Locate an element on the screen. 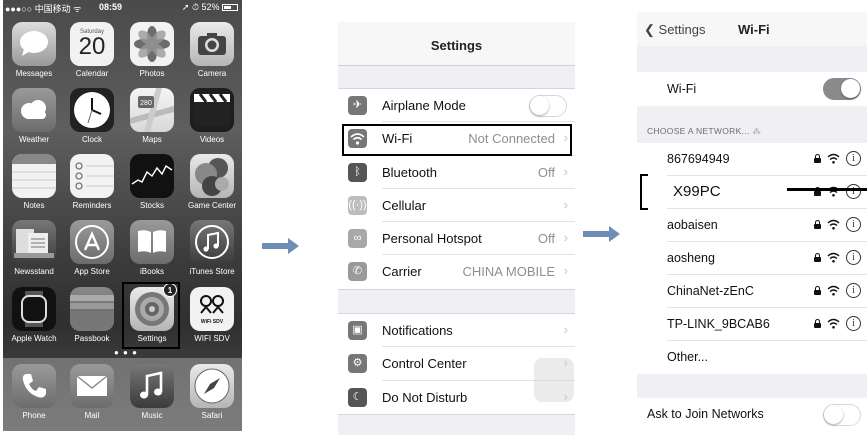 The image size is (867, 435). app-videos: Videos is located at coordinates (212, 121).